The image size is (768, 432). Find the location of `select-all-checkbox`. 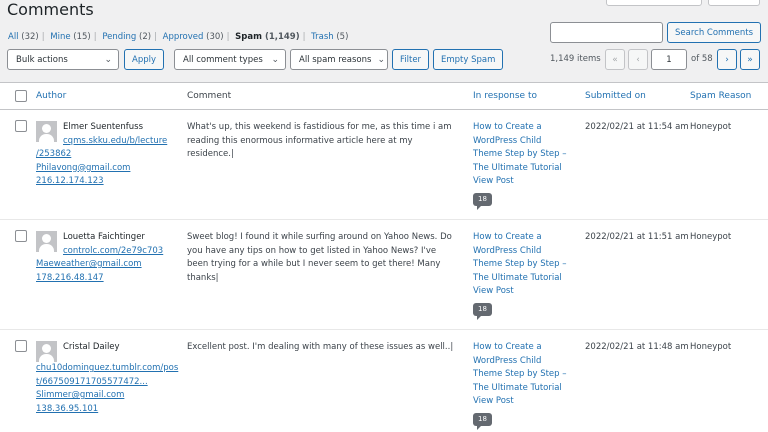

select-all-checkbox is located at coordinates (21, 95).